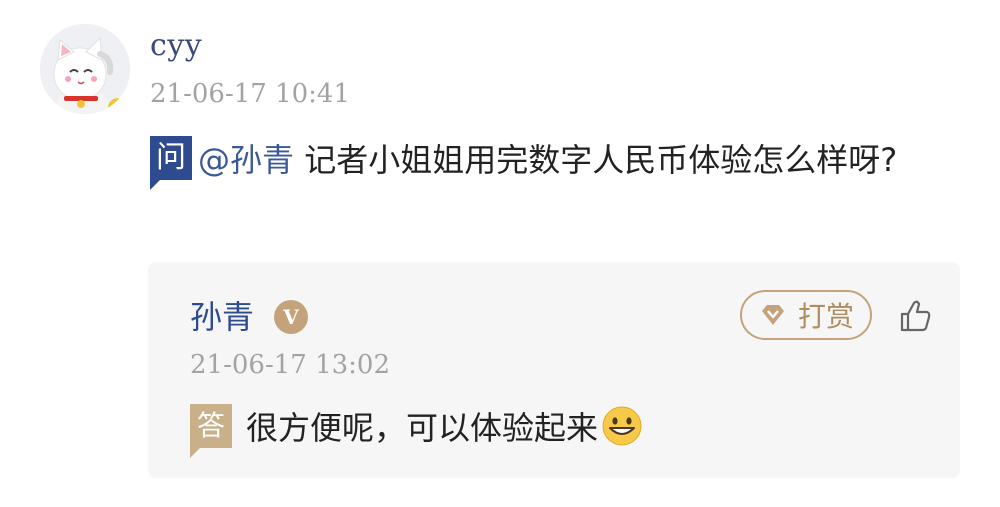 Image resolution: width=1000 pixels, height=507 pixels. I want to click on answer-text-block: 答 很方便呢，可以体验起来, so click(417, 431).